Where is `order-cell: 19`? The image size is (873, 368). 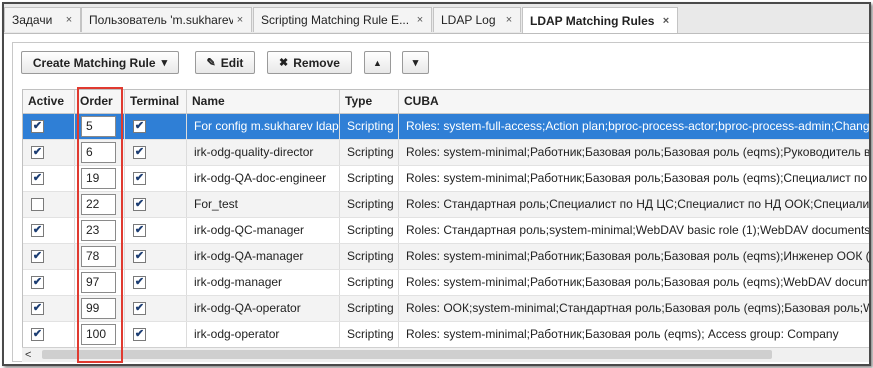
order-cell: 19 is located at coordinates (100, 178).